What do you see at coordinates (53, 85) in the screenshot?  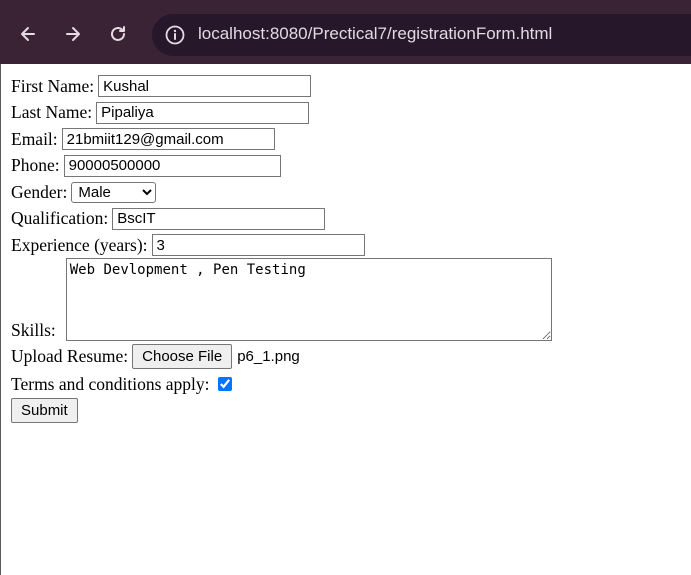 I see `first-name-label: First Name:` at bounding box center [53, 85].